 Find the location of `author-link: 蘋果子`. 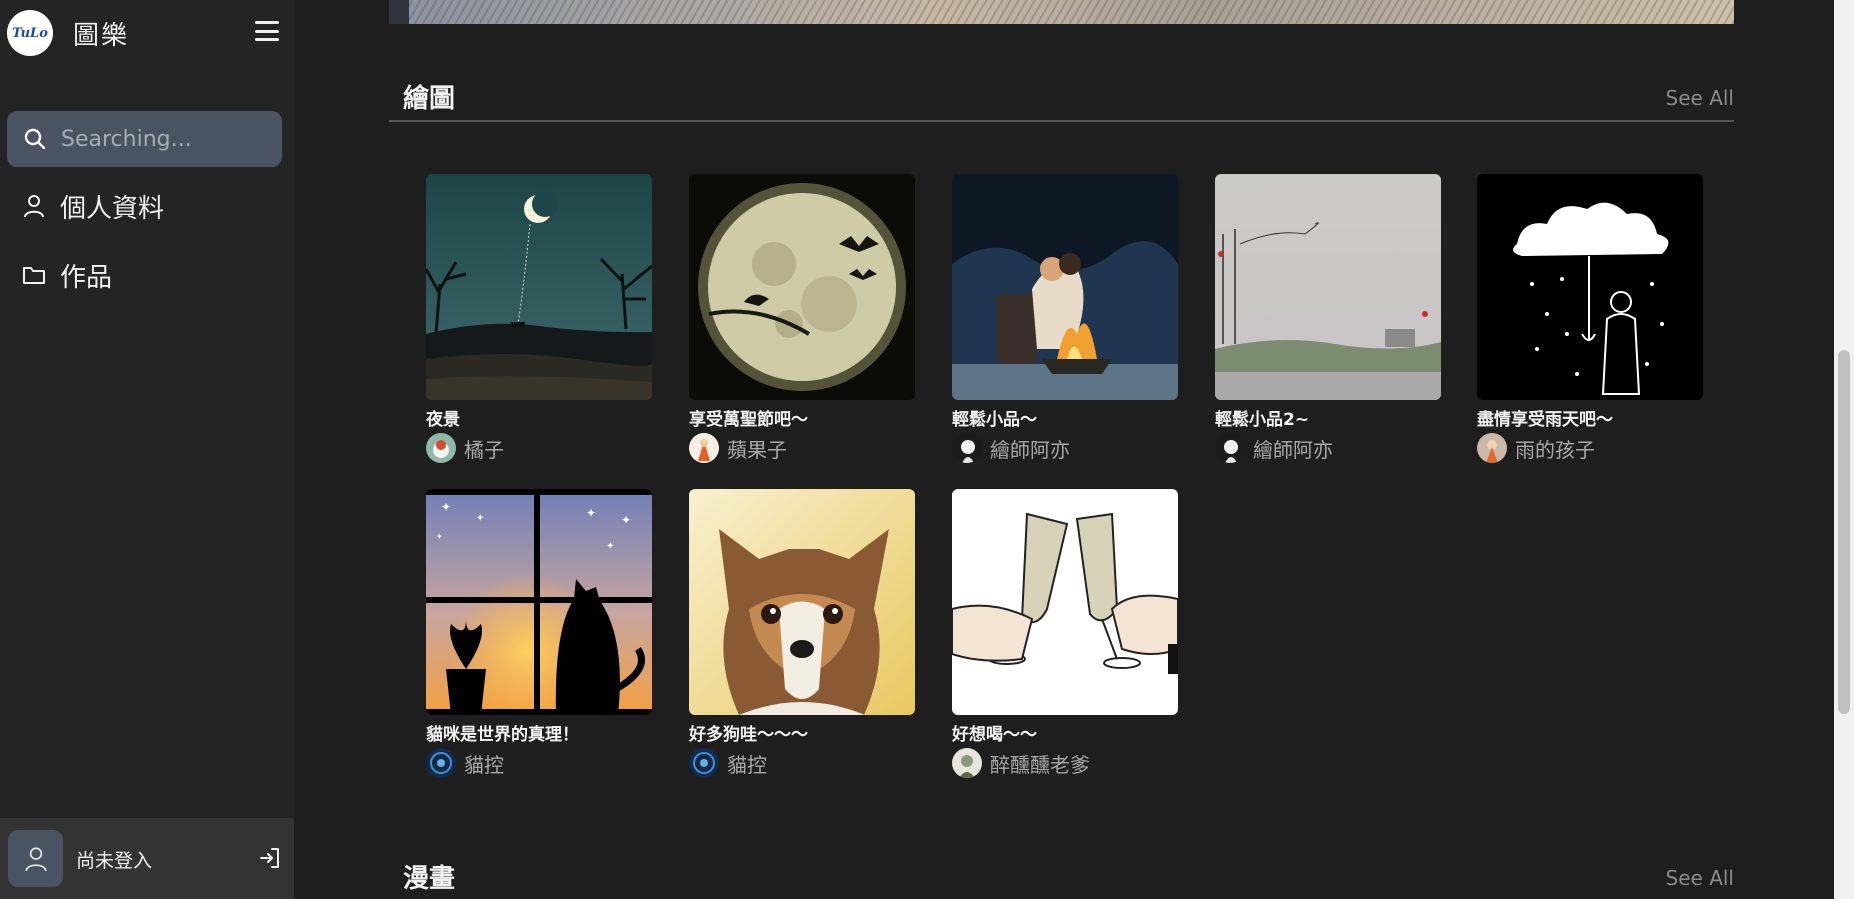

author-link: 蘋果子 is located at coordinates (802, 448).